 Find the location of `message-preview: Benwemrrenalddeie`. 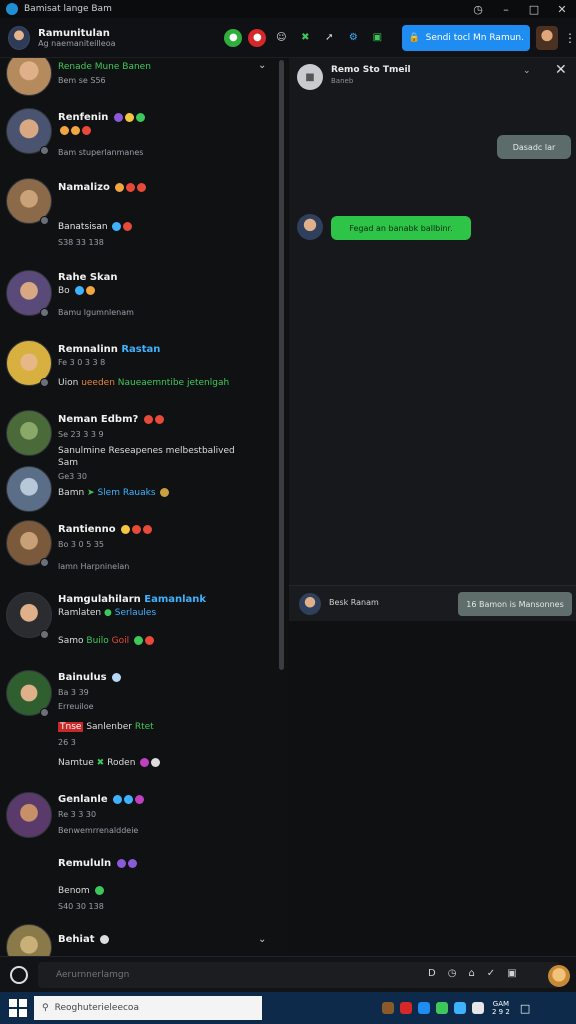

message-preview: Benwemrrenalddeie is located at coordinates (98, 830).